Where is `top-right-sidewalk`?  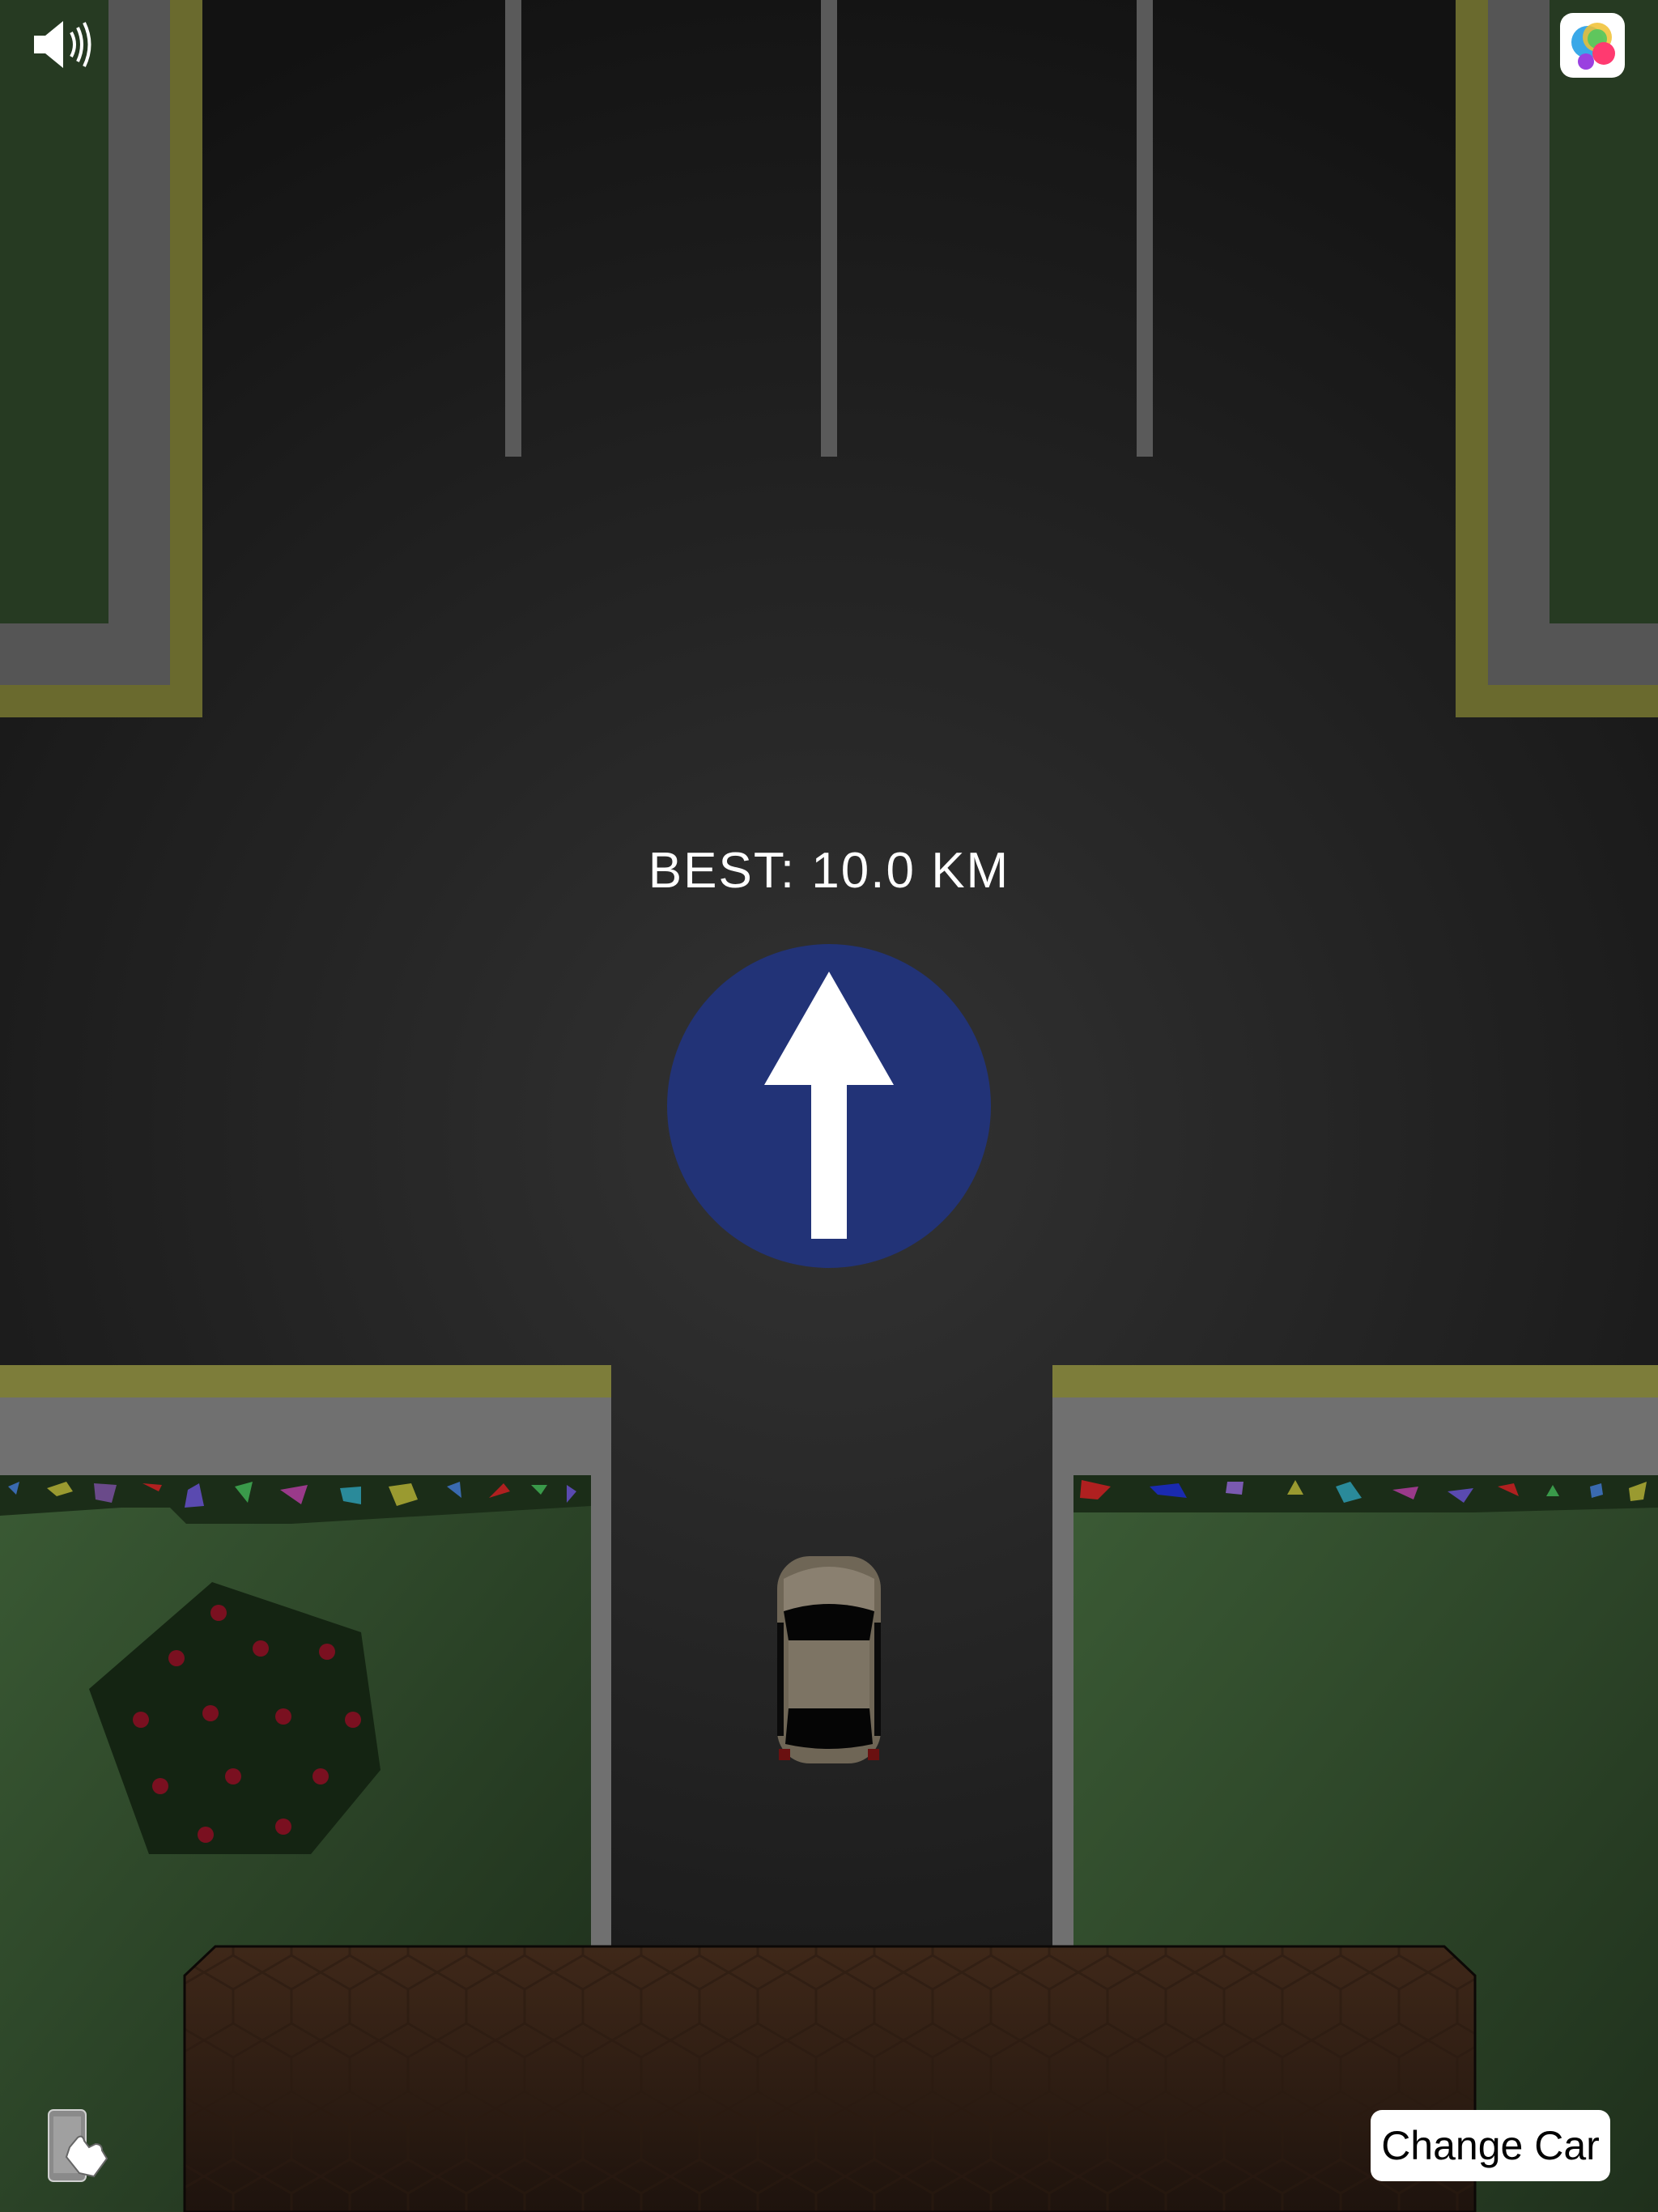 top-right-sidewalk is located at coordinates (1557, 359).